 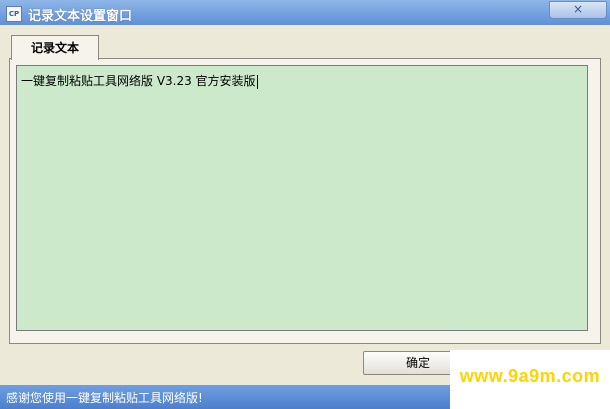 I want to click on watermark: www.9a9m.com, so click(x=530, y=379).